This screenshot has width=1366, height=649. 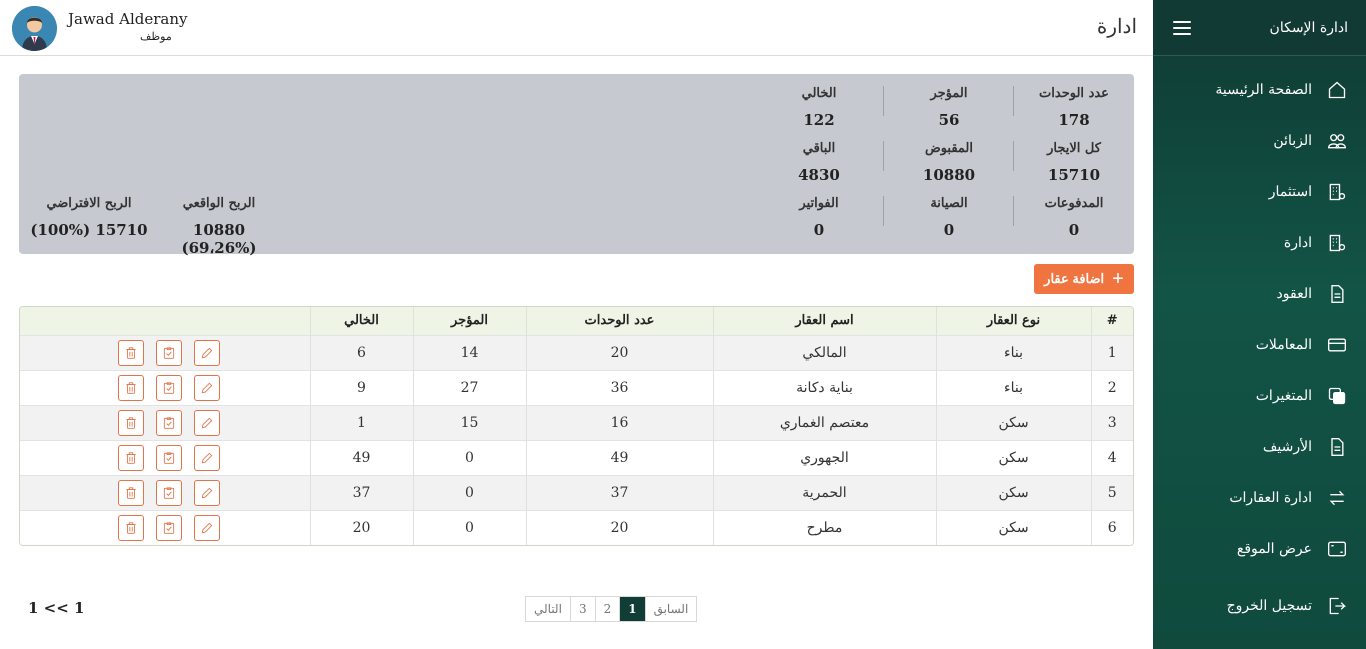 I want to click on stat-value: 10880 (69،26%), so click(x=219, y=239).